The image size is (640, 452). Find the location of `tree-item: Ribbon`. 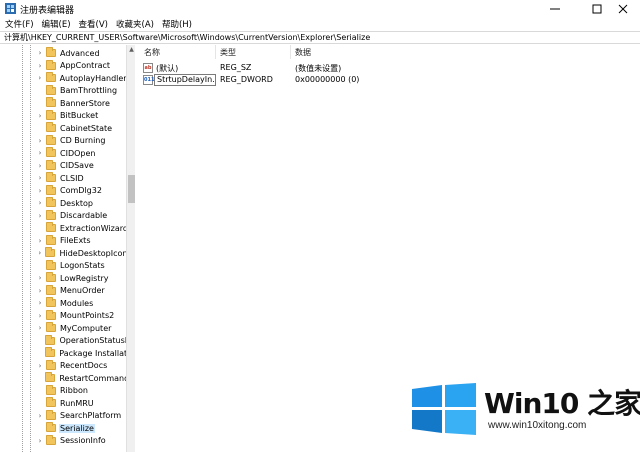

tree-item: Ribbon is located at coordinates (82, 390).